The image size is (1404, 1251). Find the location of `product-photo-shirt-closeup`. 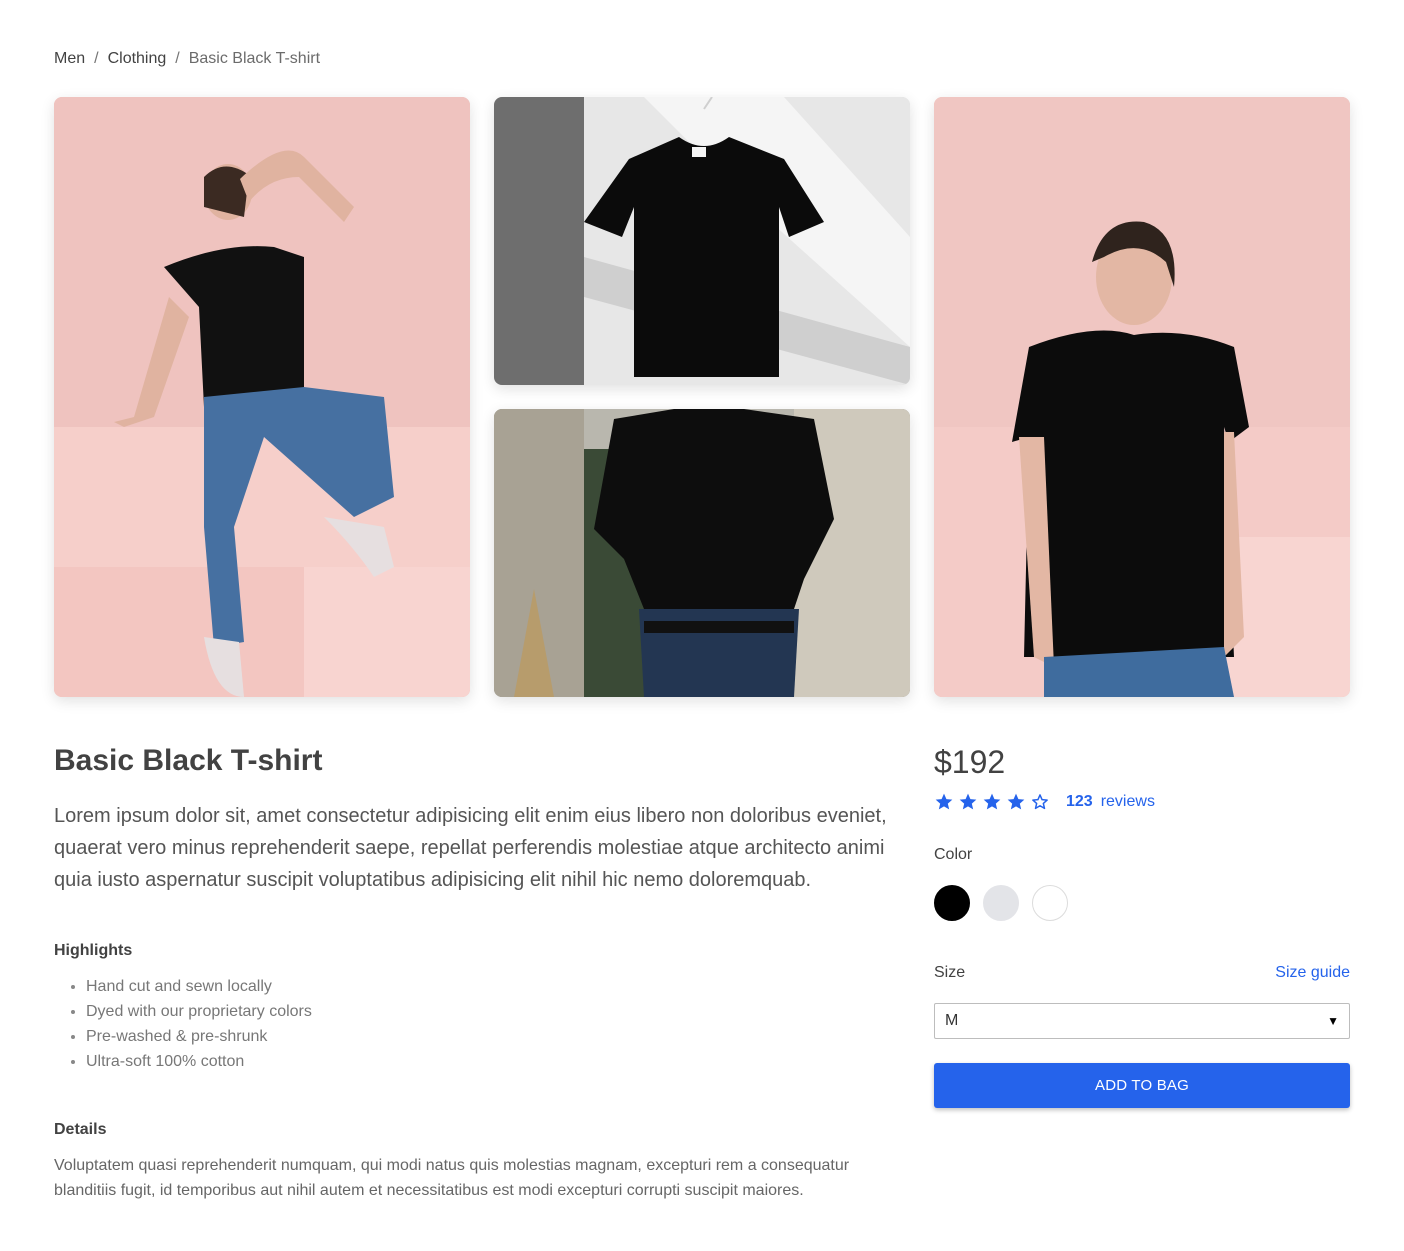

product-photo-shirt-closeup is located at coordinates (702, 553).